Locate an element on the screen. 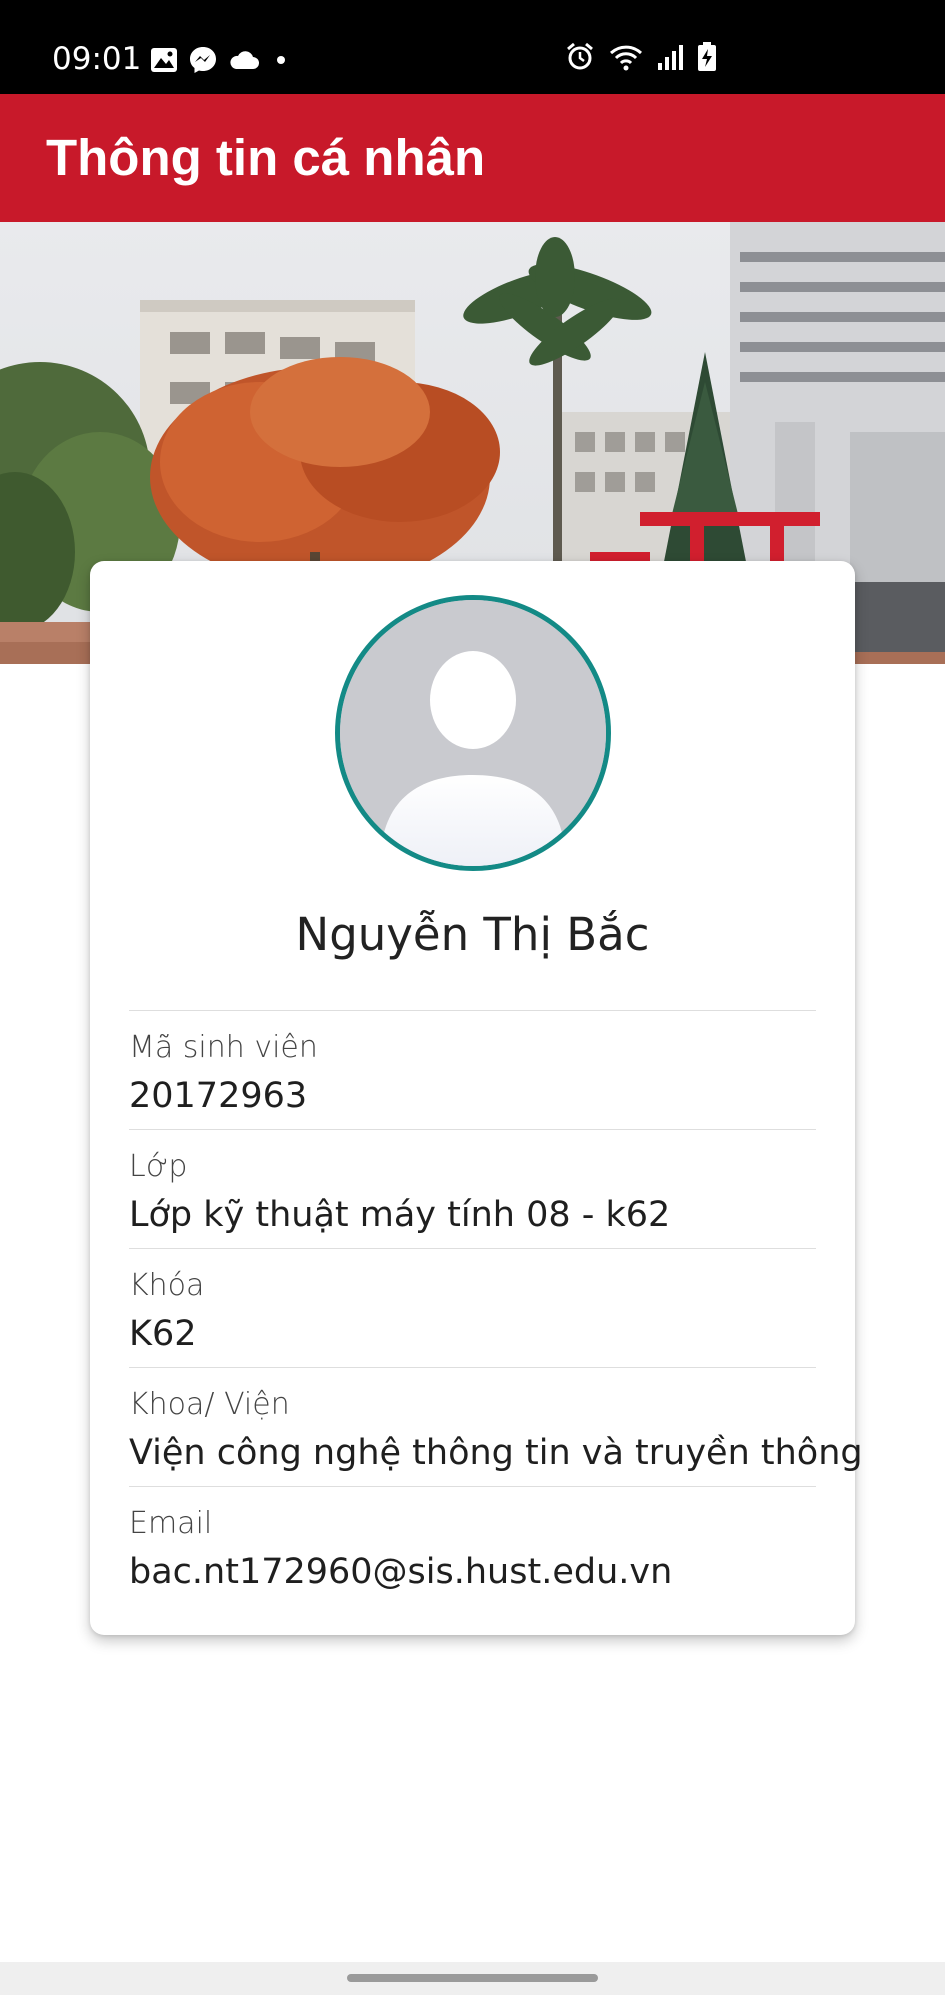 Image resolution: width=945 pixels, height=1995 pixels. gallery-icon is located at coordinates (164, 60).